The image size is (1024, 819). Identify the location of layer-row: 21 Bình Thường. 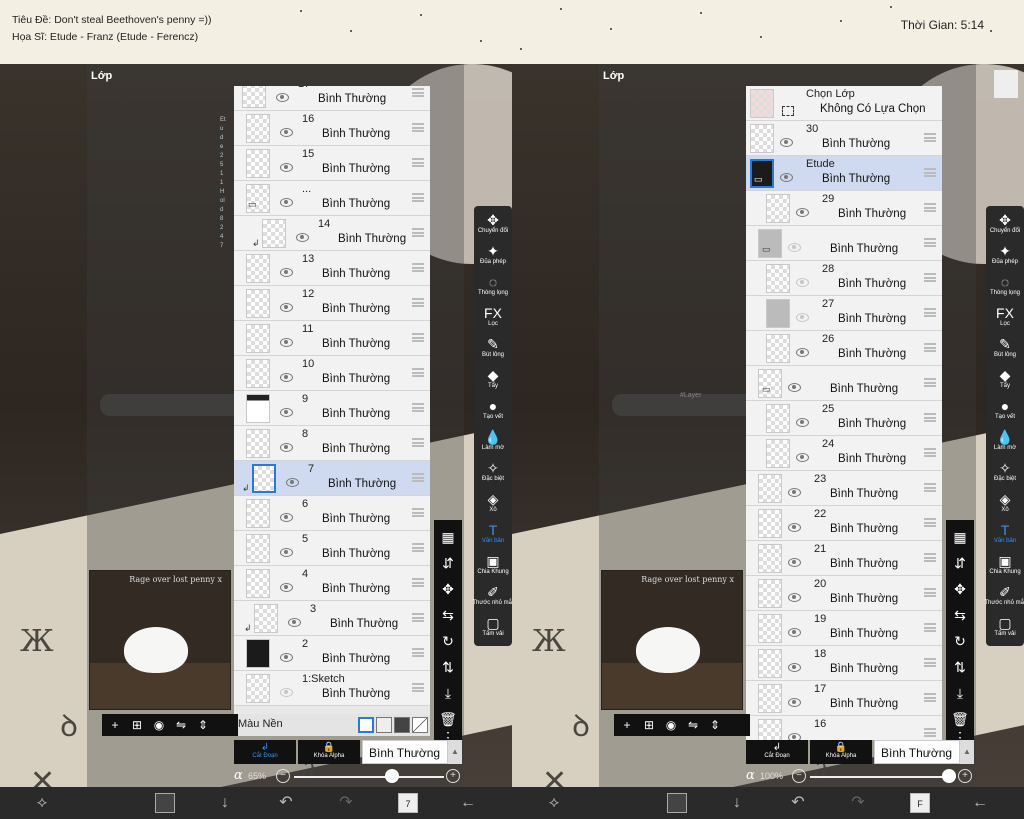
(844, 558).